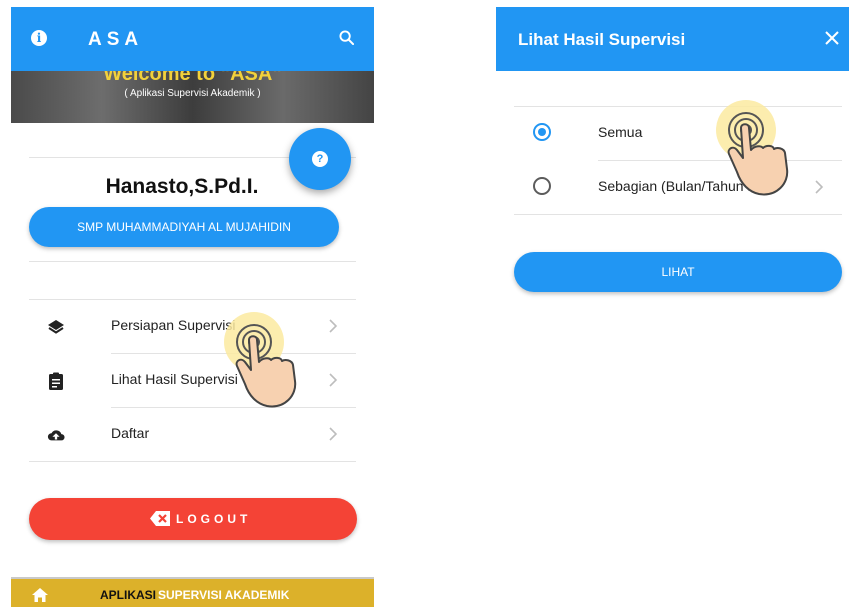 The image size is (849, 607). Describe the element at coordinates (56, 327) in the screenshot. I see `layers-icon` at that location.